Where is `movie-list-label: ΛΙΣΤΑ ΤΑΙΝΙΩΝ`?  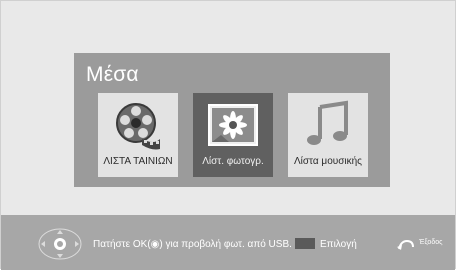 movie-list-label: ΛΙΣΤΑ ΤΑΙΝΙΩΝ is located at coordinates (138, 161).